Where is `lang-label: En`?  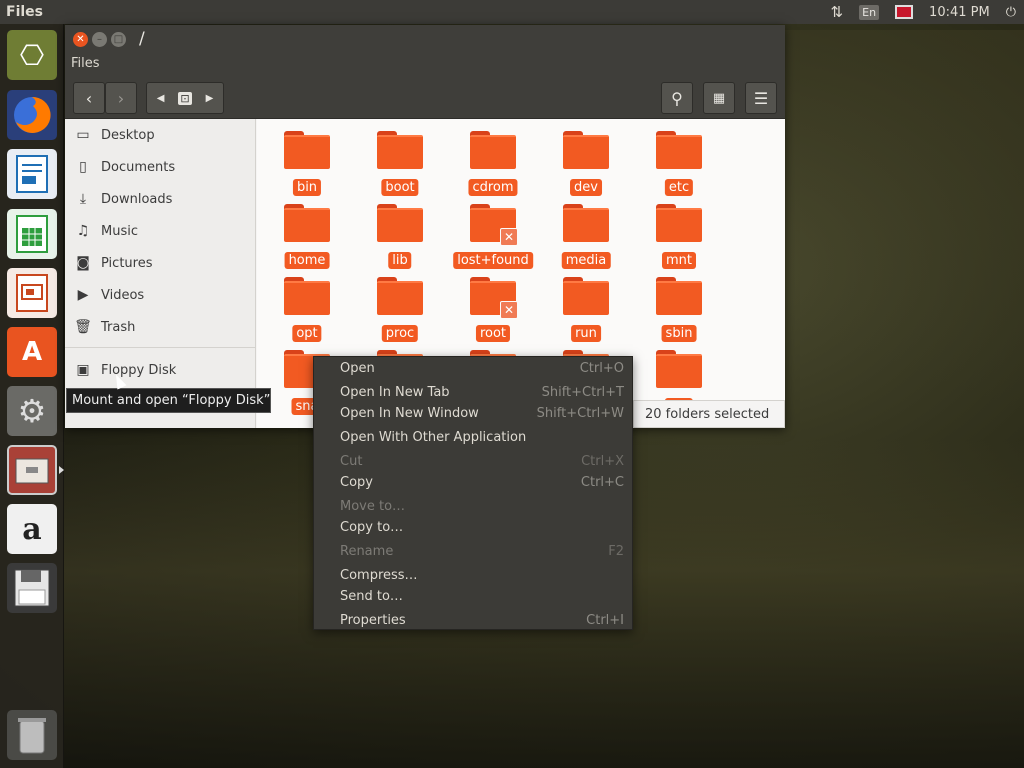 lang-label: En is located at coordinates (869, 12).